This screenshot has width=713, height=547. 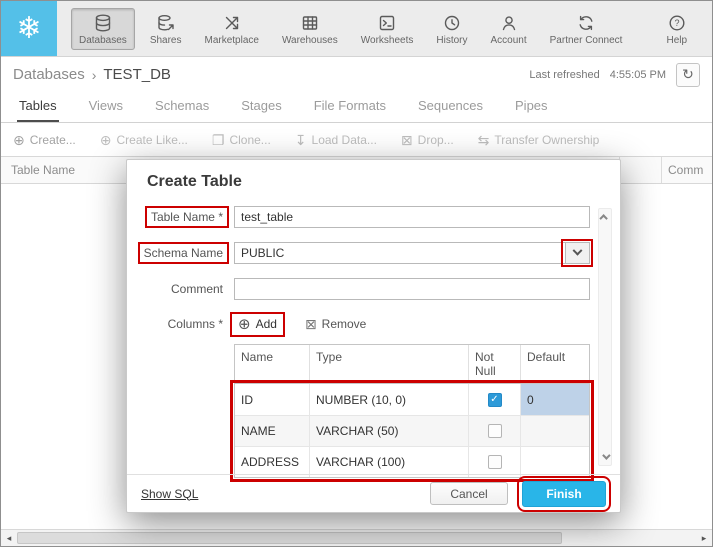 I want to click on nav-label: Databases, so click(x=103, y=40).